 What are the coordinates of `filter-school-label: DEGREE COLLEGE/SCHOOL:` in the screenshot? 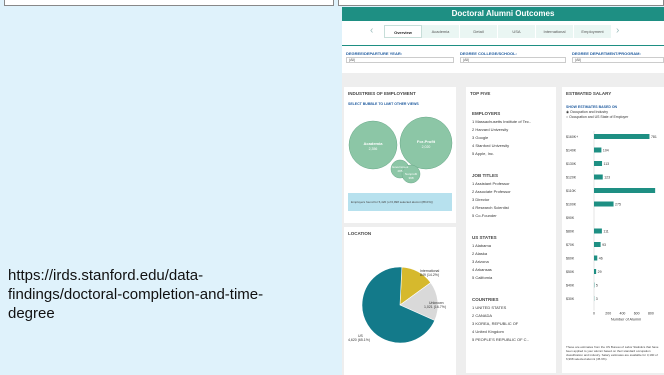 It's located at (488, 53).